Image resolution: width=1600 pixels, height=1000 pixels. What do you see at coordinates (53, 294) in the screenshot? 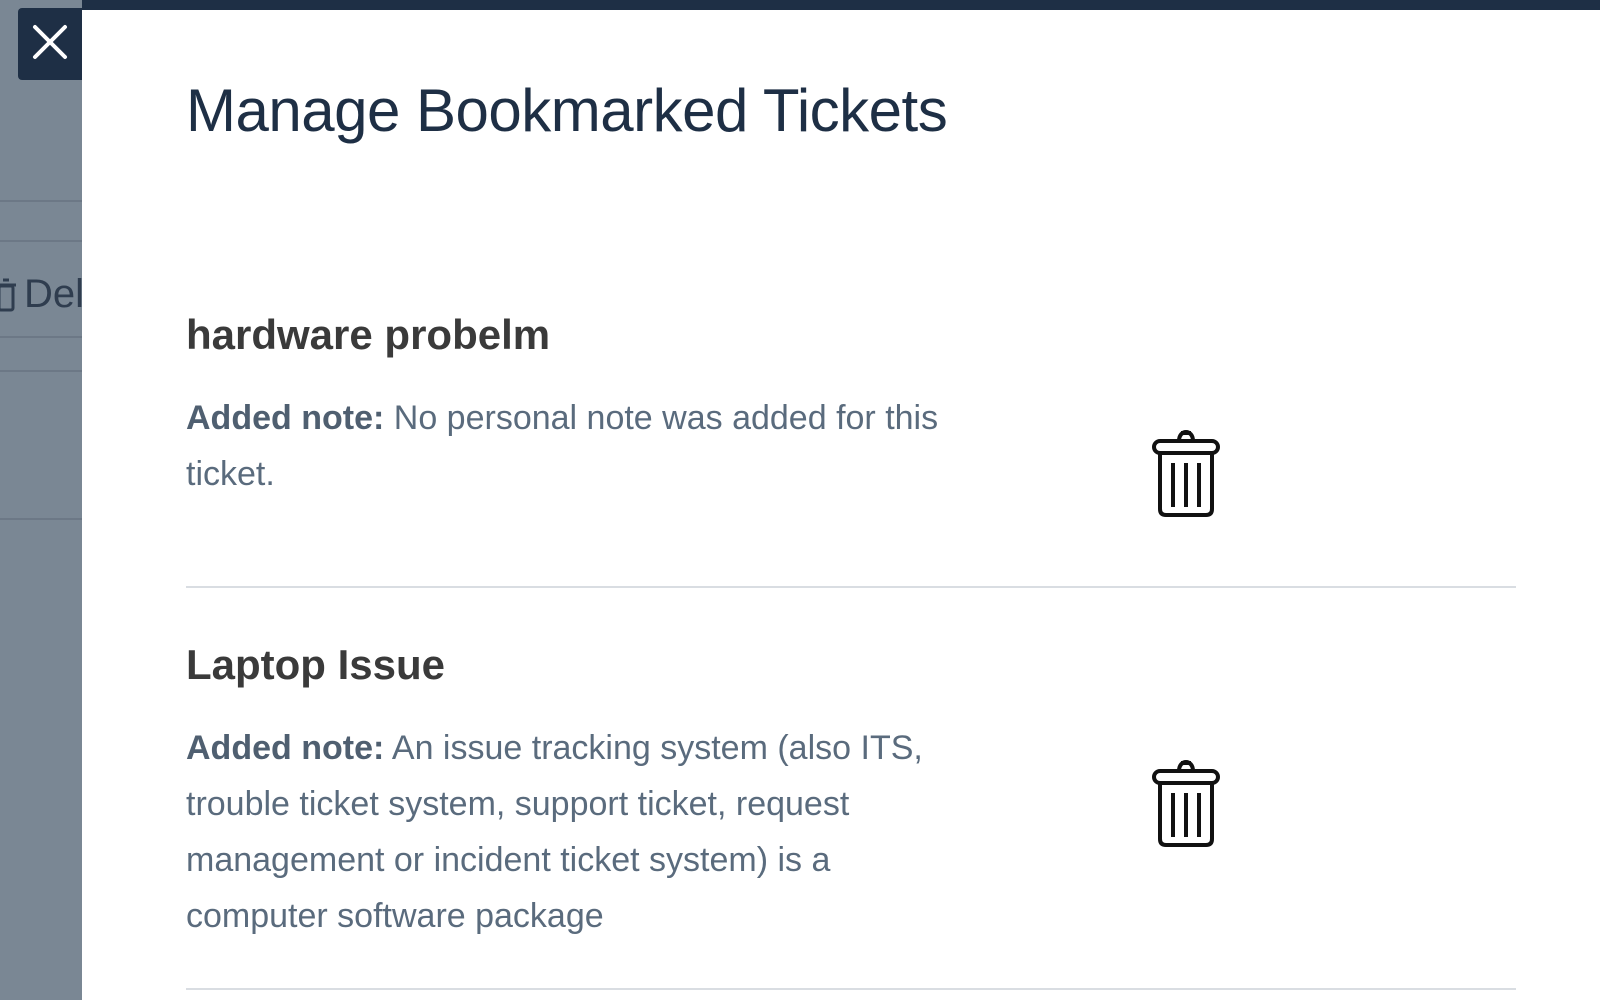
I see `background-delete-label: Del` at bounding box center [53, 294].